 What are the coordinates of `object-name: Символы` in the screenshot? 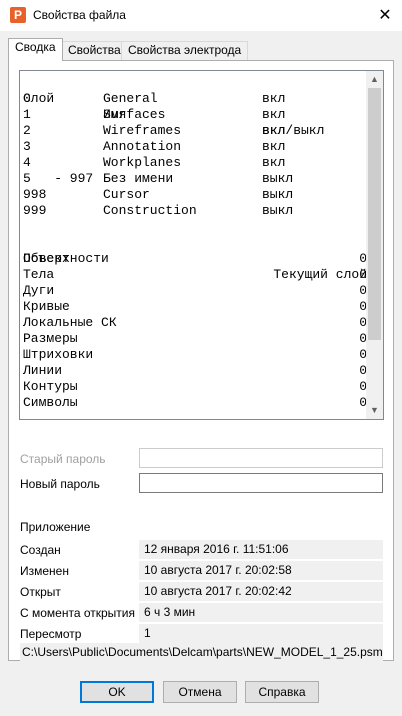 It's located at (50, 402).